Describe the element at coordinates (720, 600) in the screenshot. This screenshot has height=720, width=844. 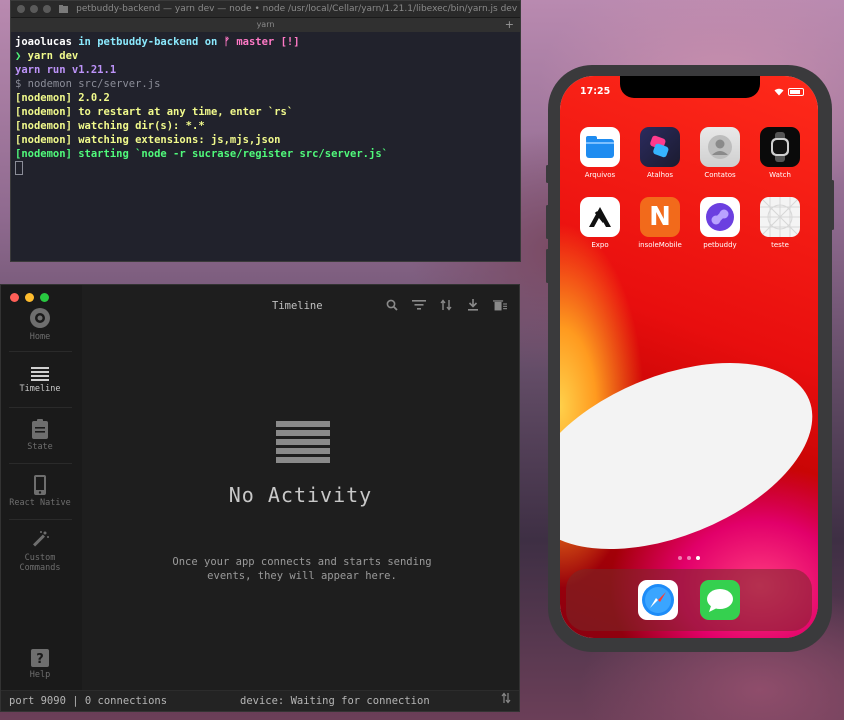
I see `messages-icon` at that location.